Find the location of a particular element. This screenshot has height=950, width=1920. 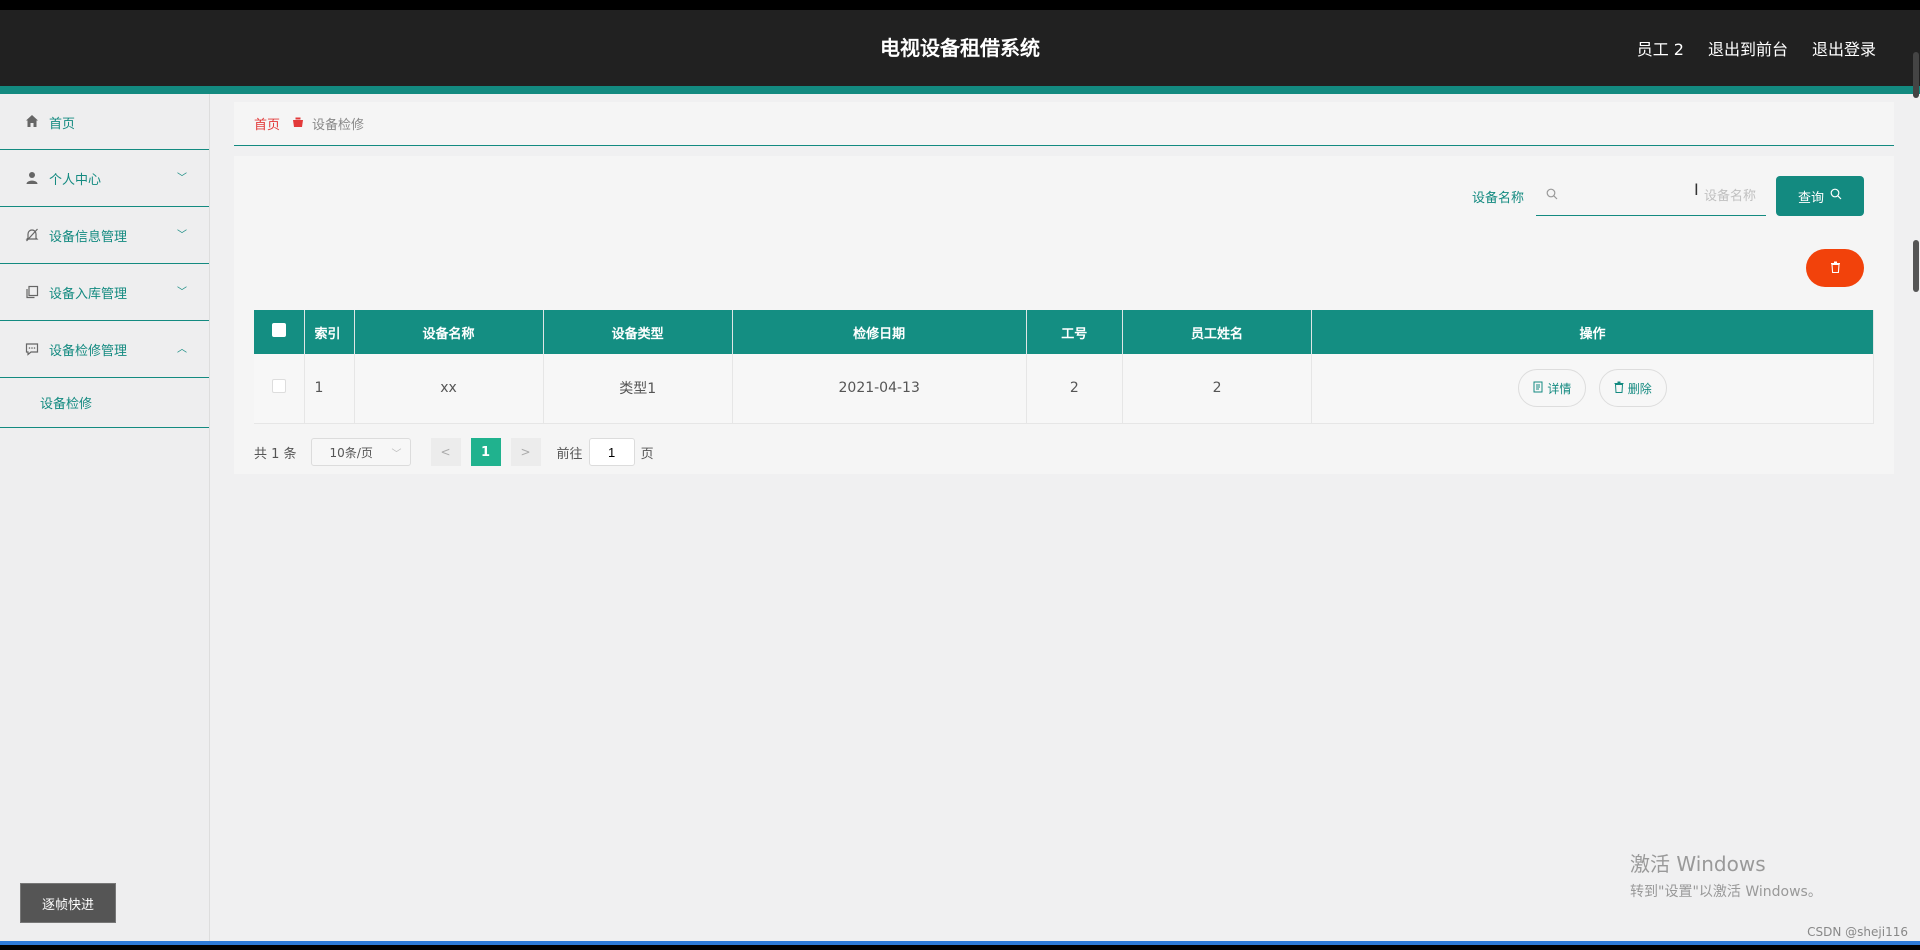

pagination: 共 1 条 10条/页 ﹀ < 1 > 前往 页 is located at coordinates (454, 452).